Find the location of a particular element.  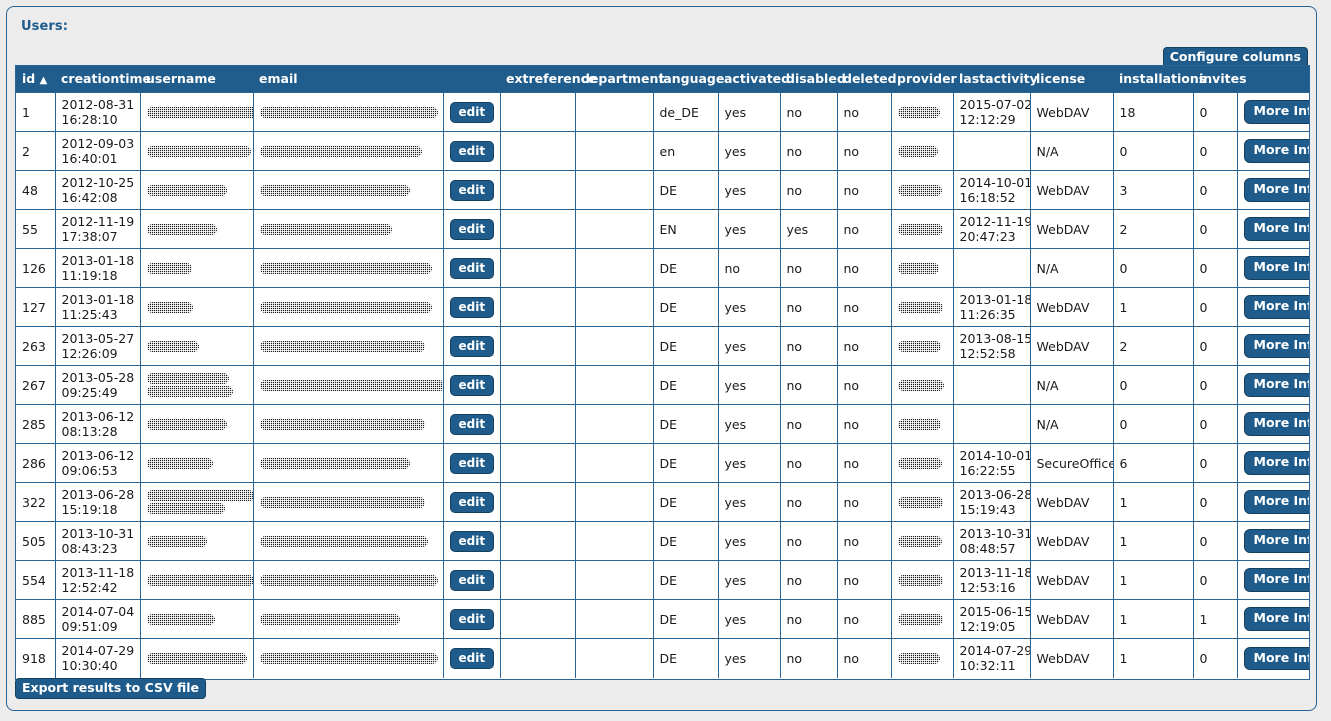

cell-deleted: no is located at coordinates (864, 346).